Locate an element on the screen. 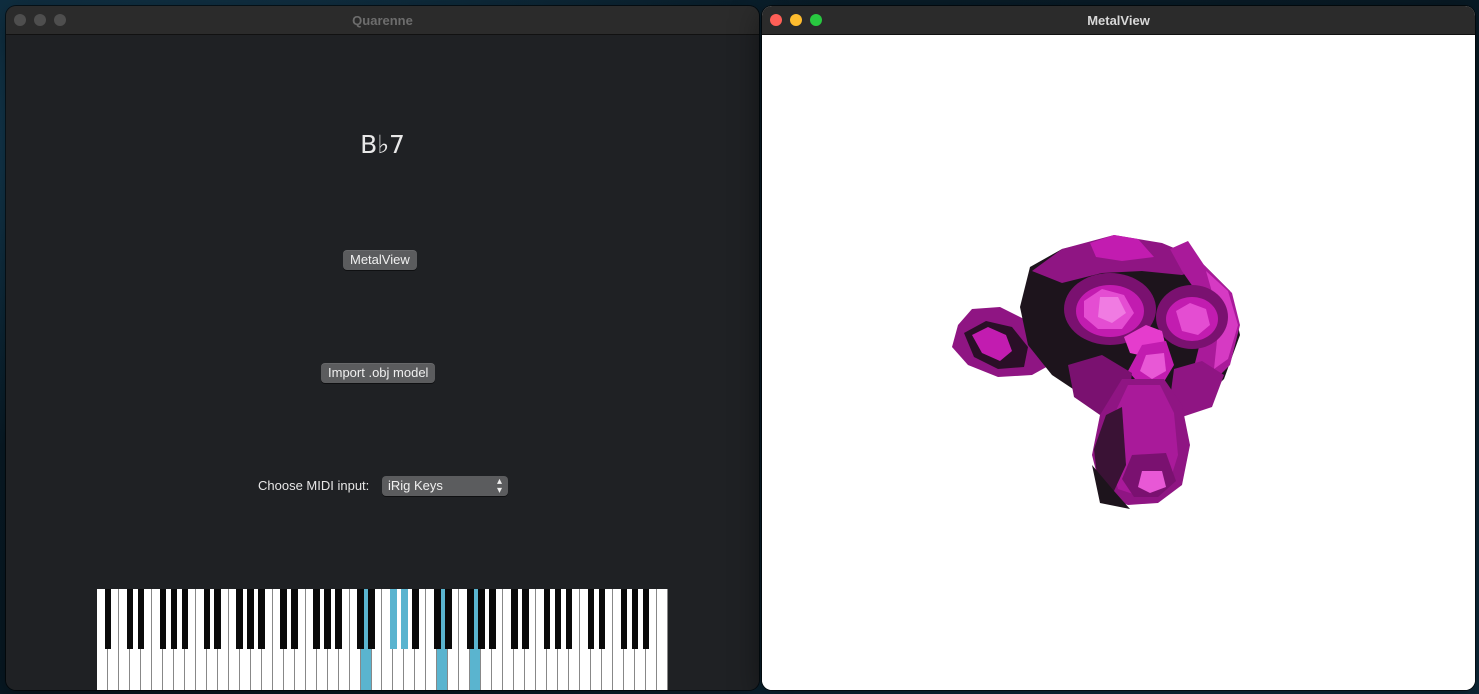  midi-input-value: iRig Keys is located at coordinates (415, 485).